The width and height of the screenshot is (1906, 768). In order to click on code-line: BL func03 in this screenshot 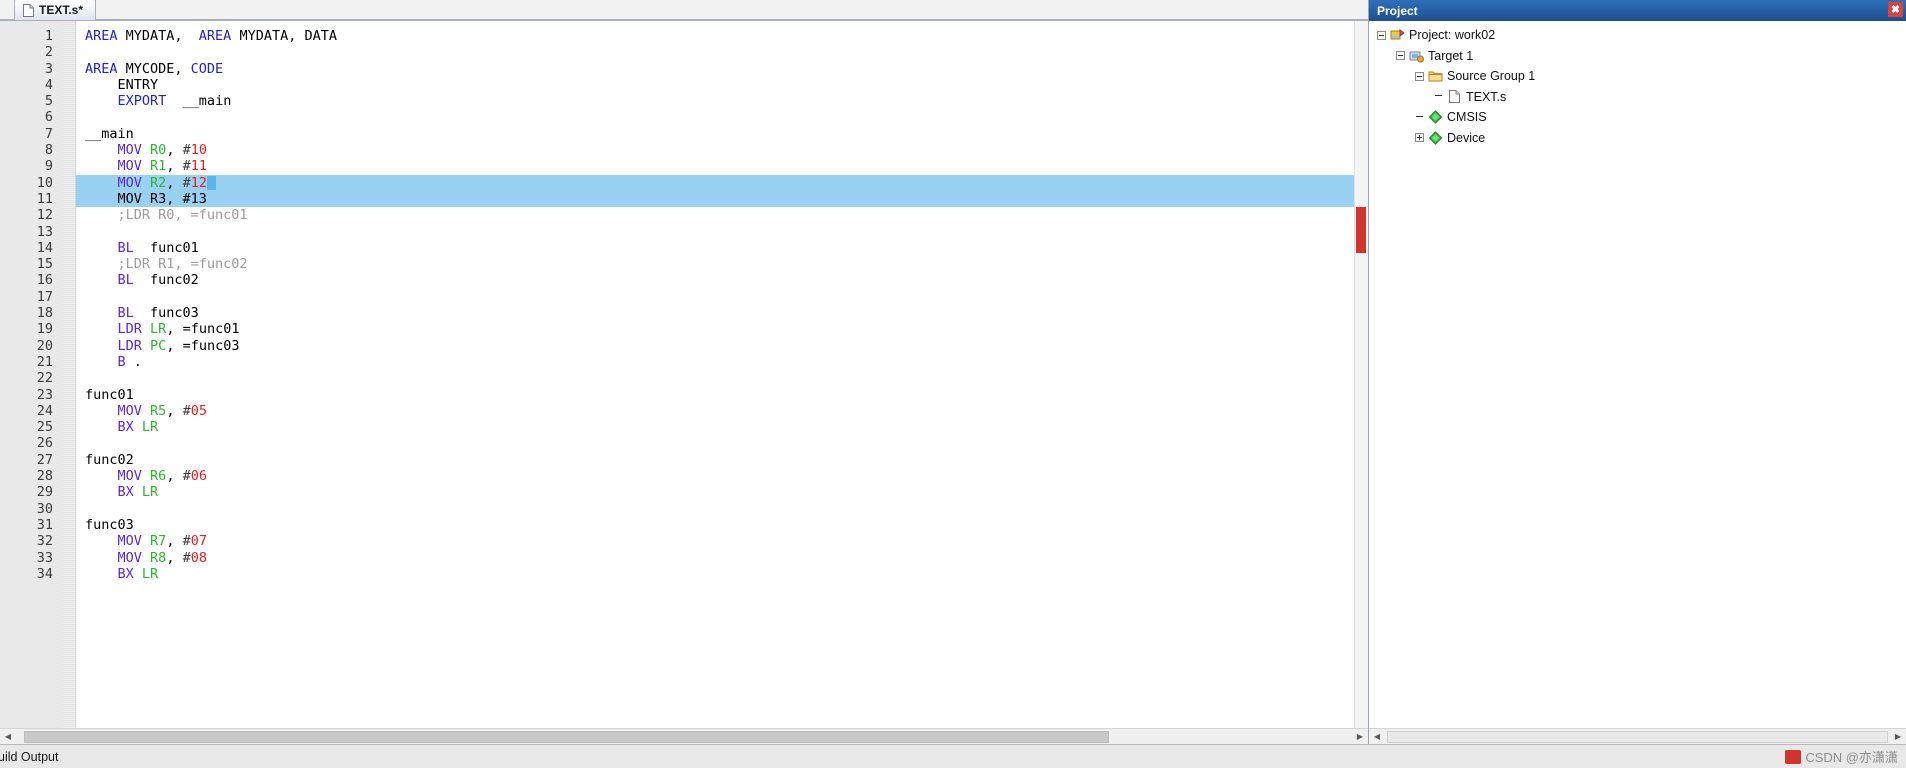, I will do `click(722, 313)`.